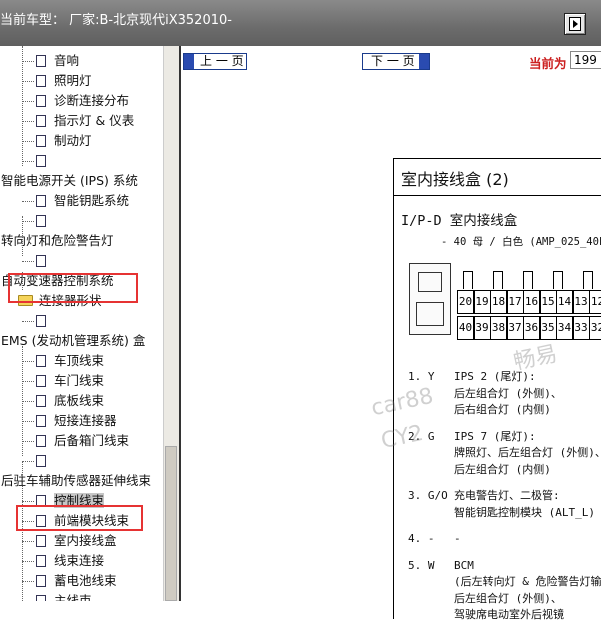 This screenshot has height=623, width=601. Describe the element at coordinates (67, 60) in the screenshot. I see `tree-item-label: 音响` at that location.